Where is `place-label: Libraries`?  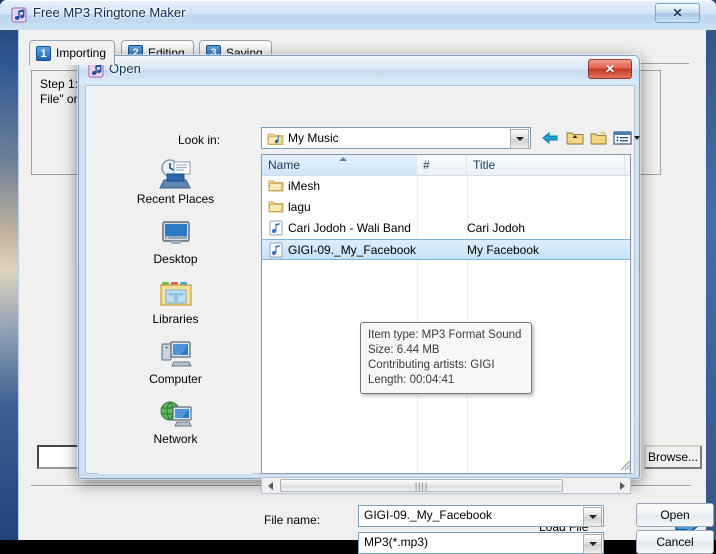 place-label: Libraries is located at coordinates (175, 319).